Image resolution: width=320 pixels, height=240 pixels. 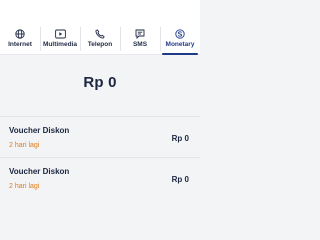 I want to click on tab-sms: SMS, so click(x=140, y=27).